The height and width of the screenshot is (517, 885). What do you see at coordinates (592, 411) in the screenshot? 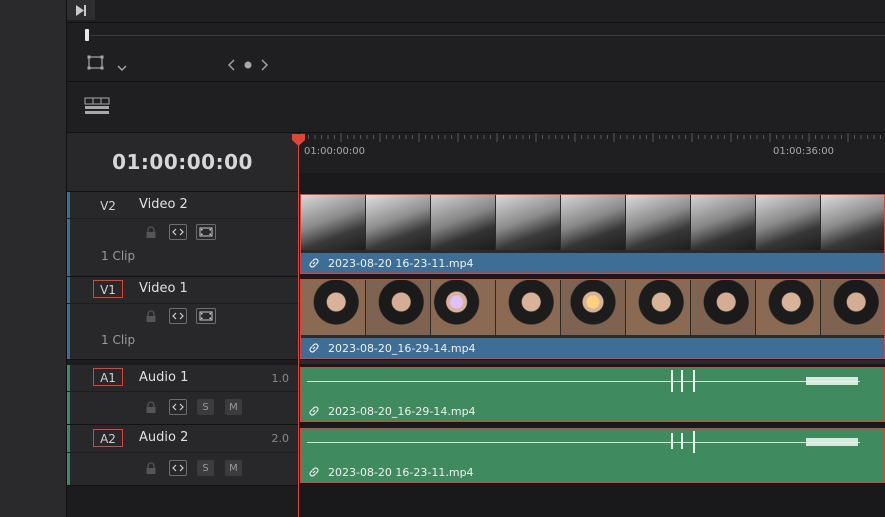
I see `clip-label-a1: 2023-08-20_16-29-14.mp4` at bounding box center [592, 411].